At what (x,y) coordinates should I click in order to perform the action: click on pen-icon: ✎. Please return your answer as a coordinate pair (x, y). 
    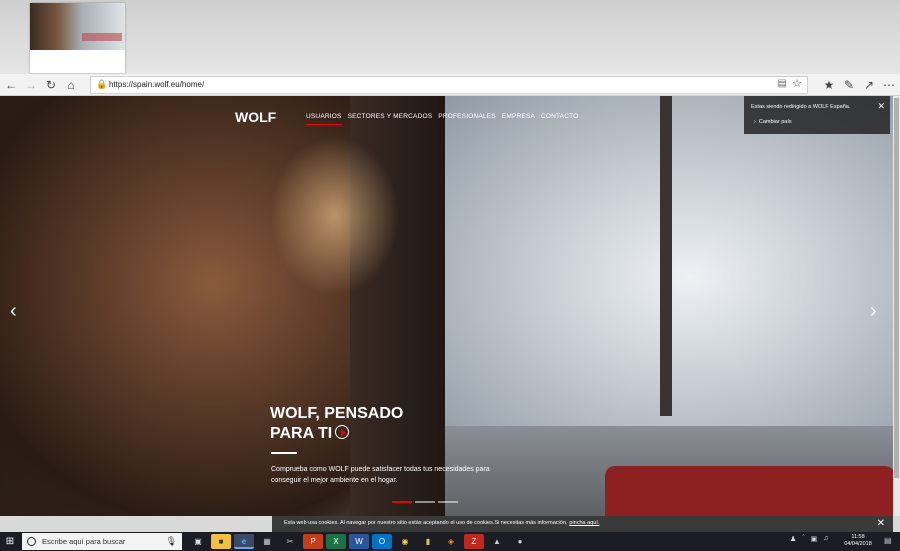
    Looking at the image, I should click on (849, 85).